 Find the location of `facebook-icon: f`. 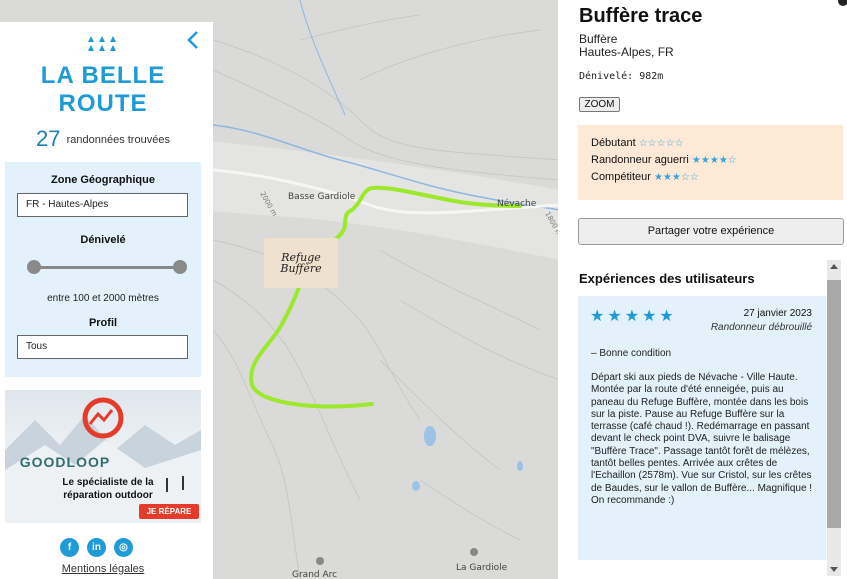

facebook-icon: f is located at coordinates (69, 547).